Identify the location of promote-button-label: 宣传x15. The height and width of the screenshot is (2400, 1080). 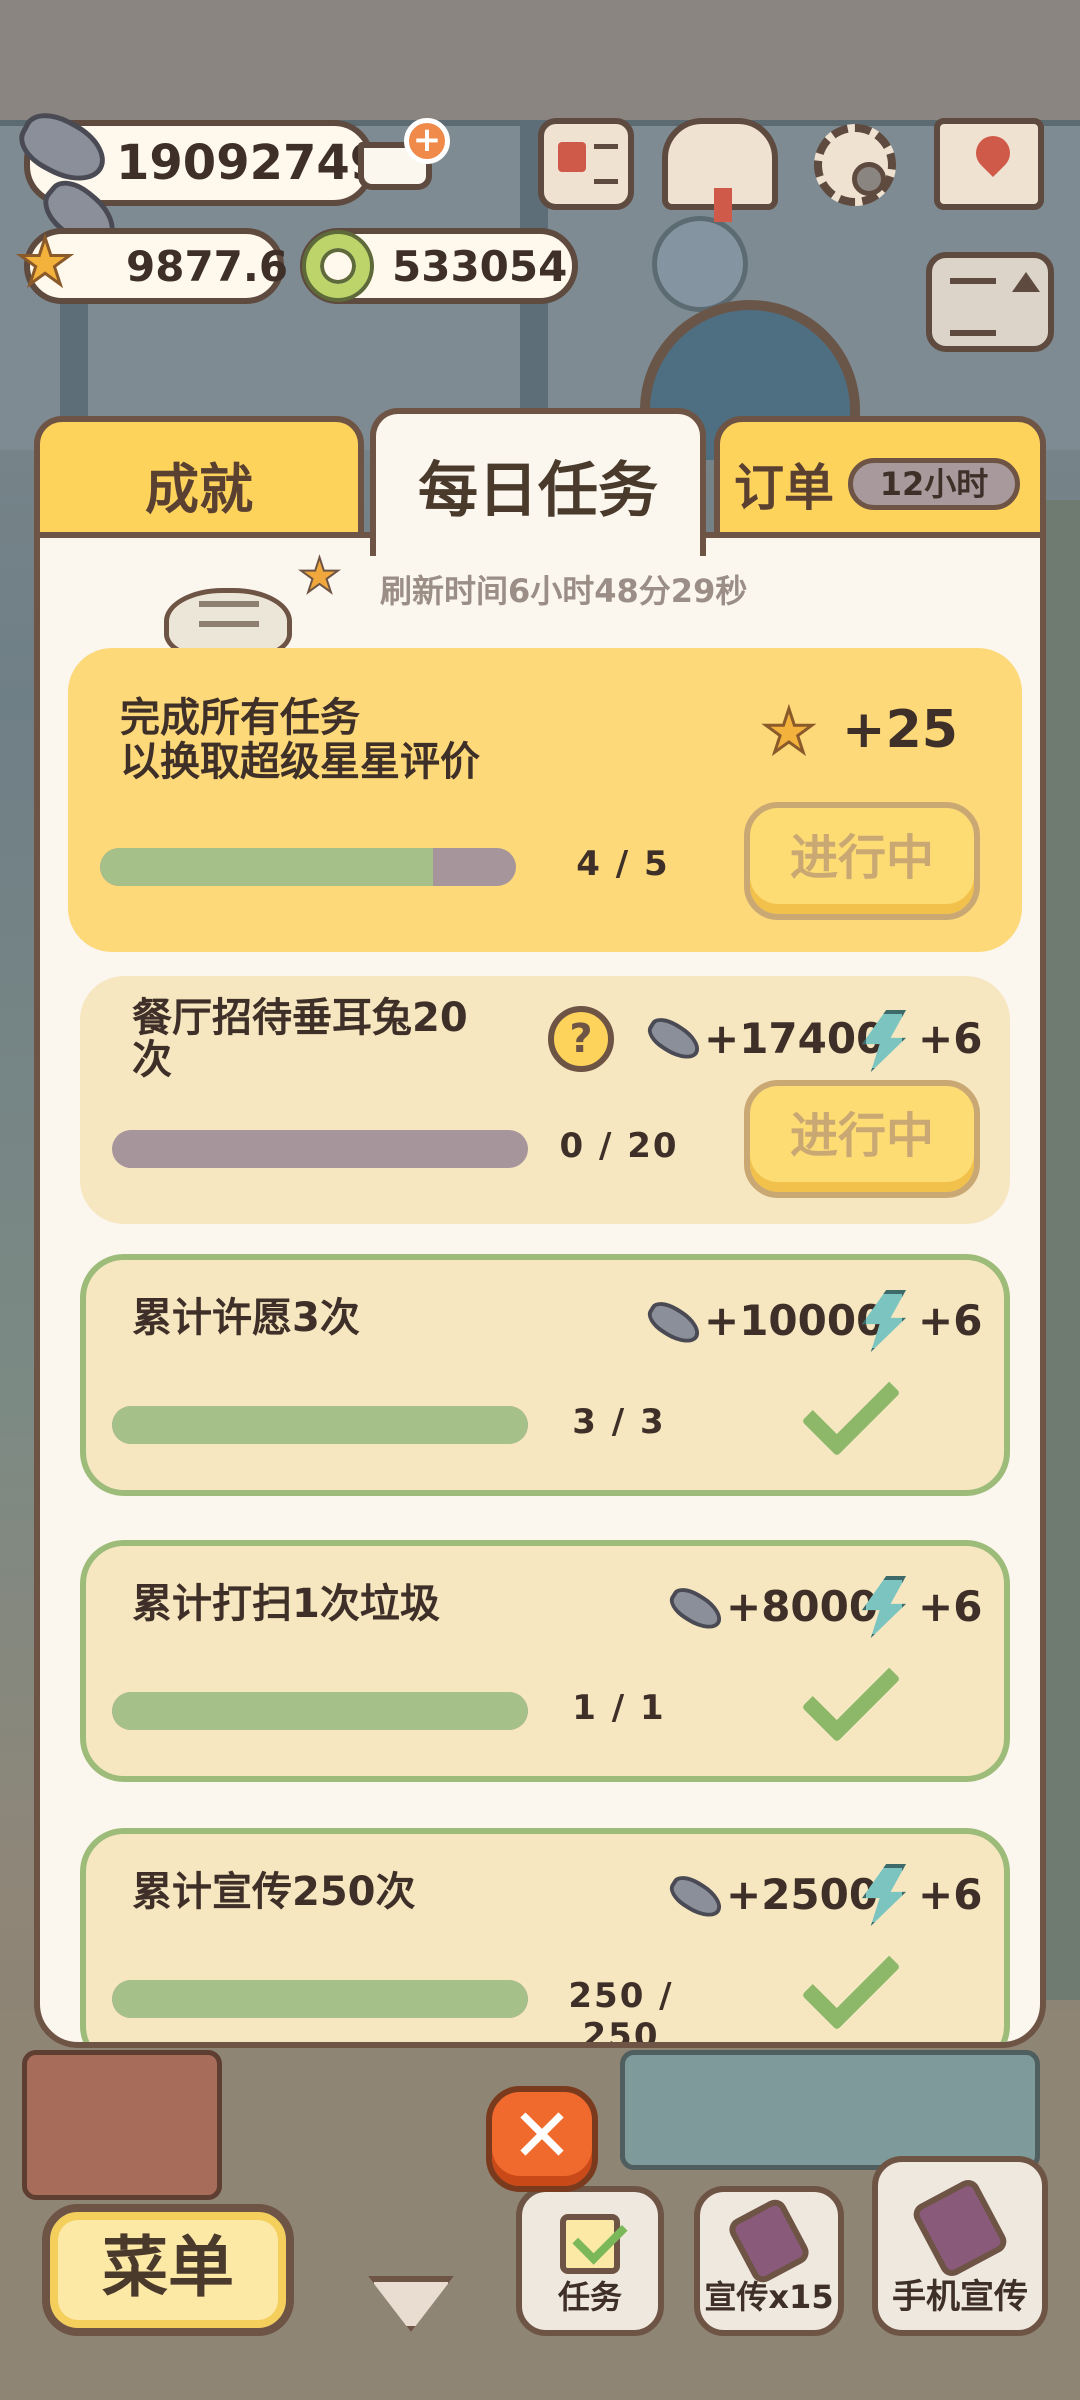
(769, 2297).